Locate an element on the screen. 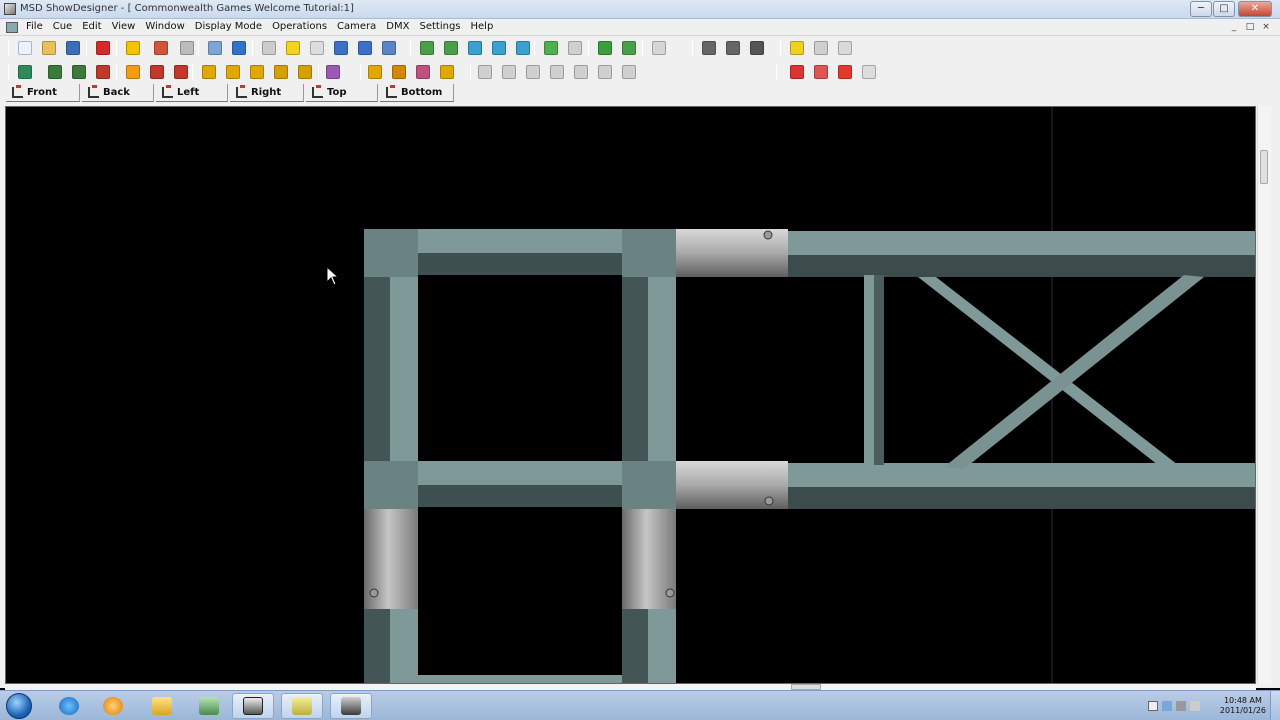 The image size is (1280, 720). vertical-scrollbar is located at coordinates (1264, 395).